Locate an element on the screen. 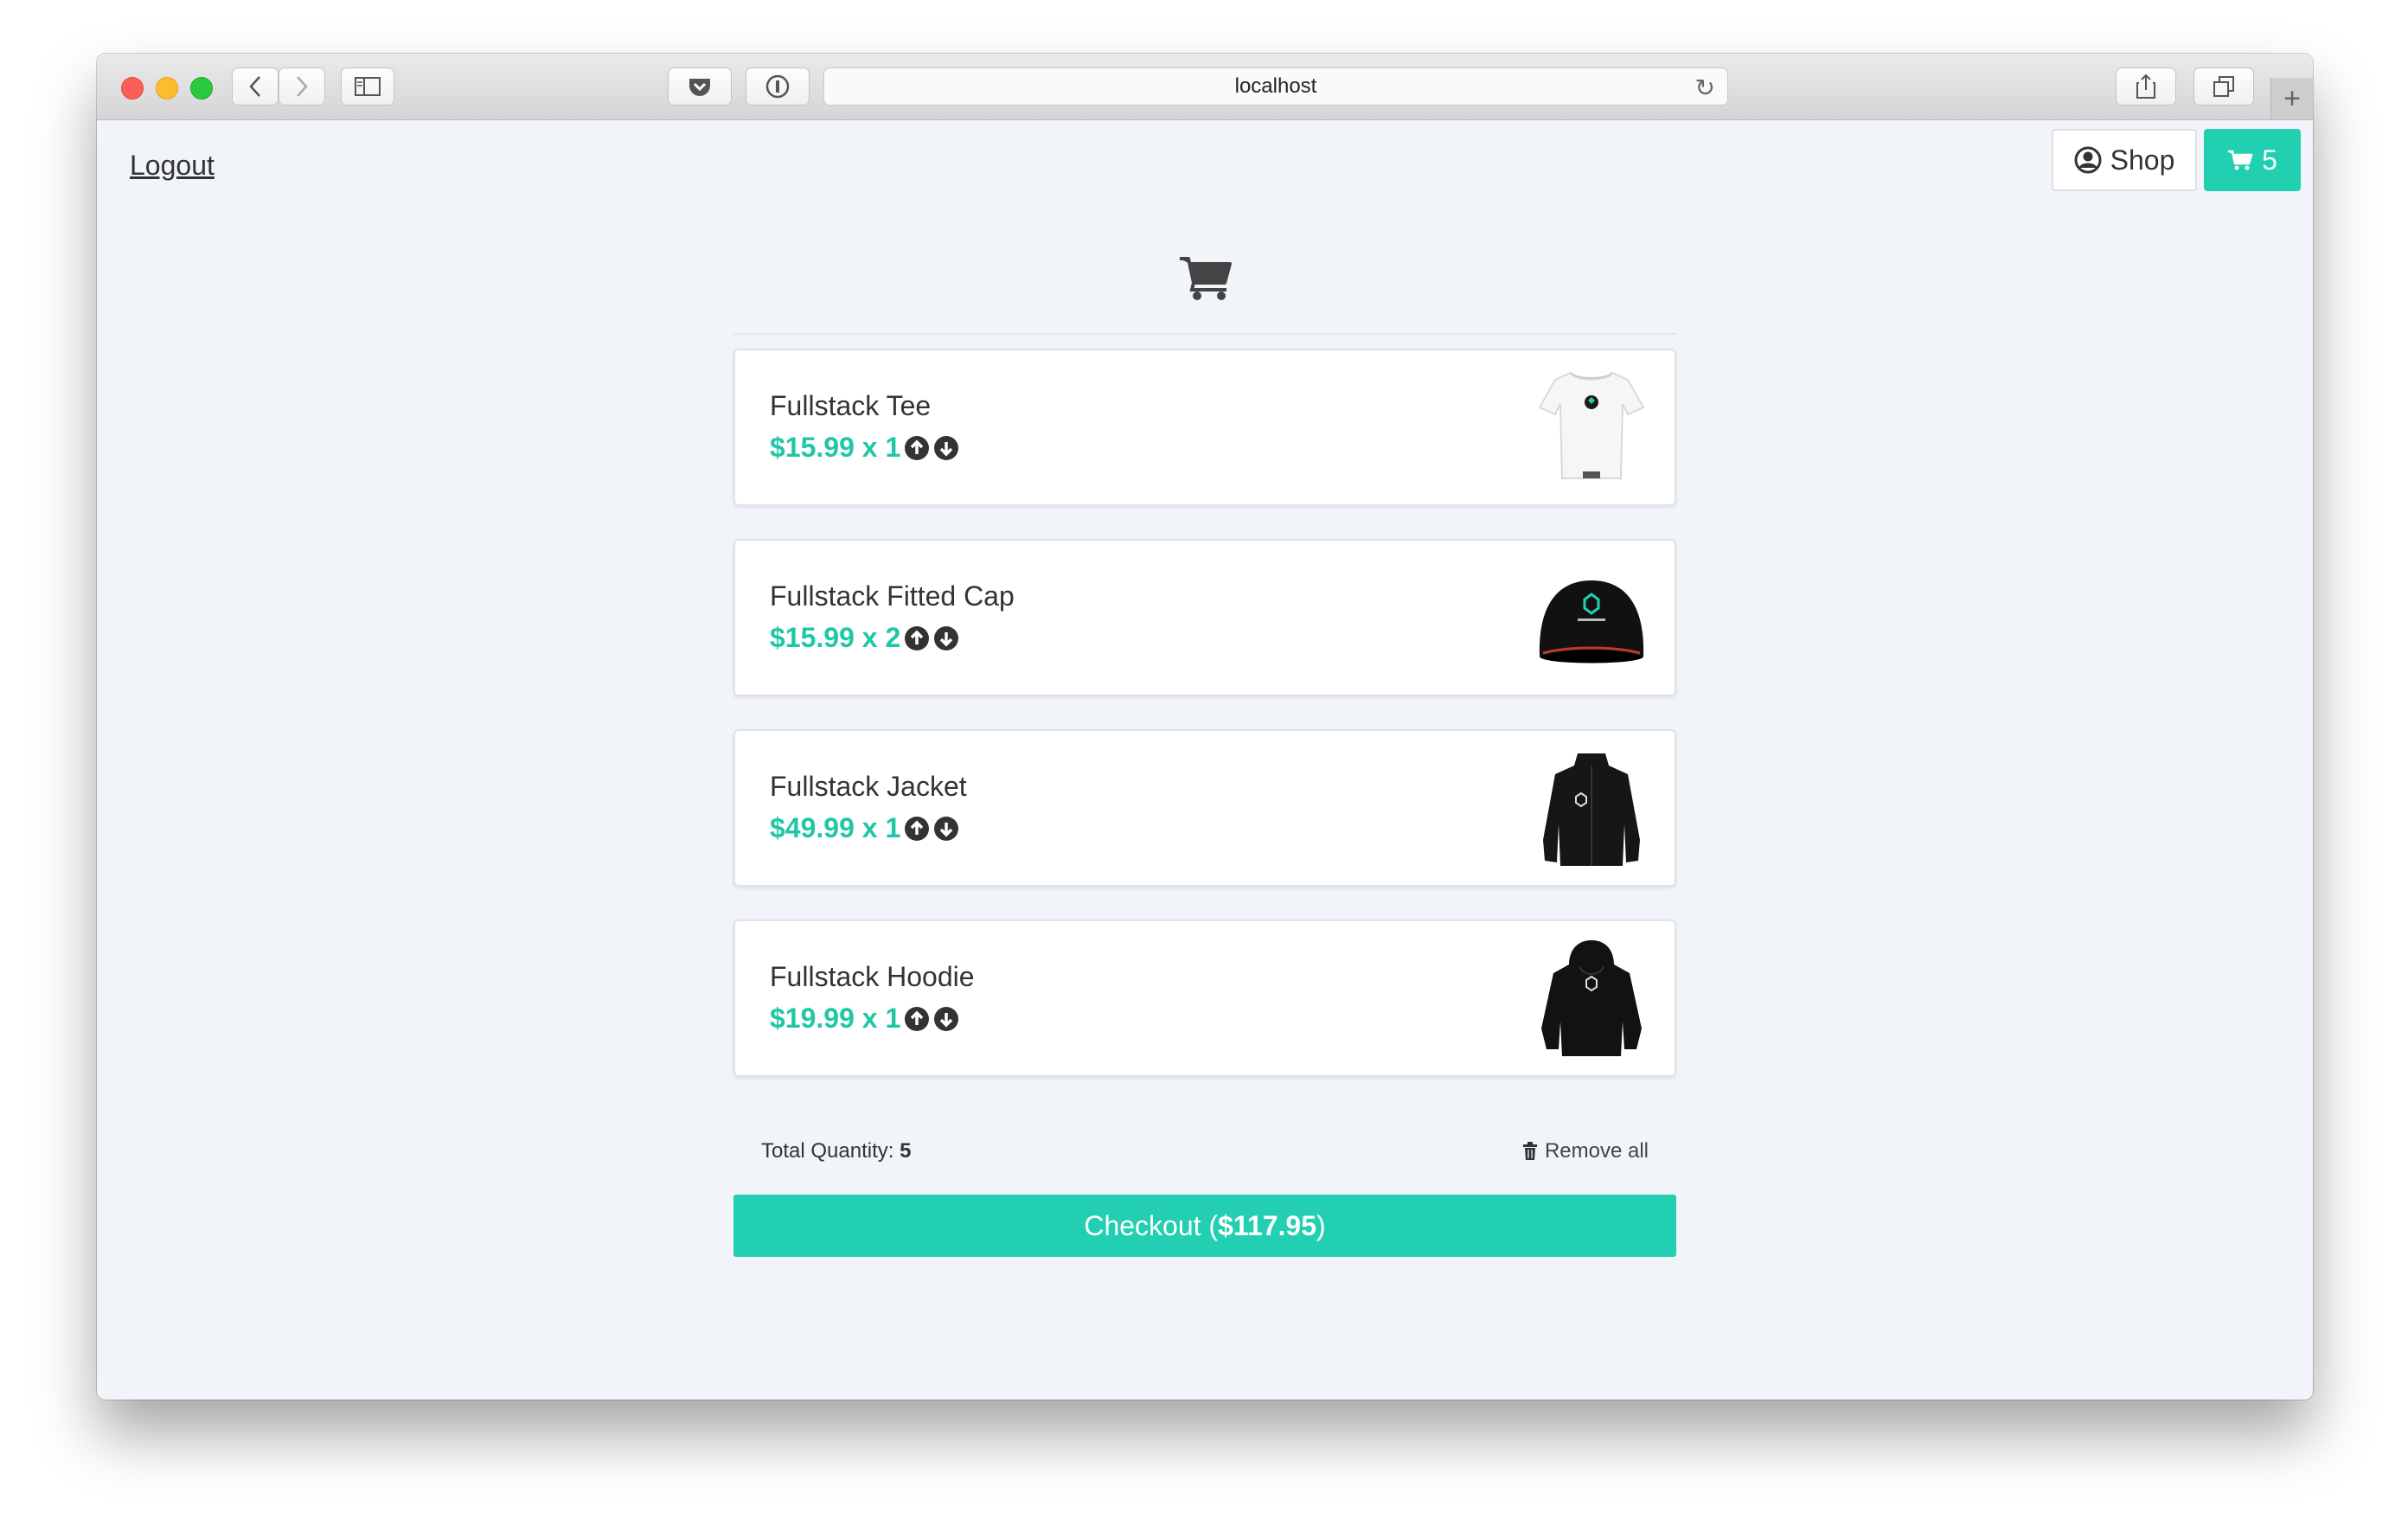 This screenshot has height=1538, width=2408. pocket-icon is located at coordinates (699, 88).